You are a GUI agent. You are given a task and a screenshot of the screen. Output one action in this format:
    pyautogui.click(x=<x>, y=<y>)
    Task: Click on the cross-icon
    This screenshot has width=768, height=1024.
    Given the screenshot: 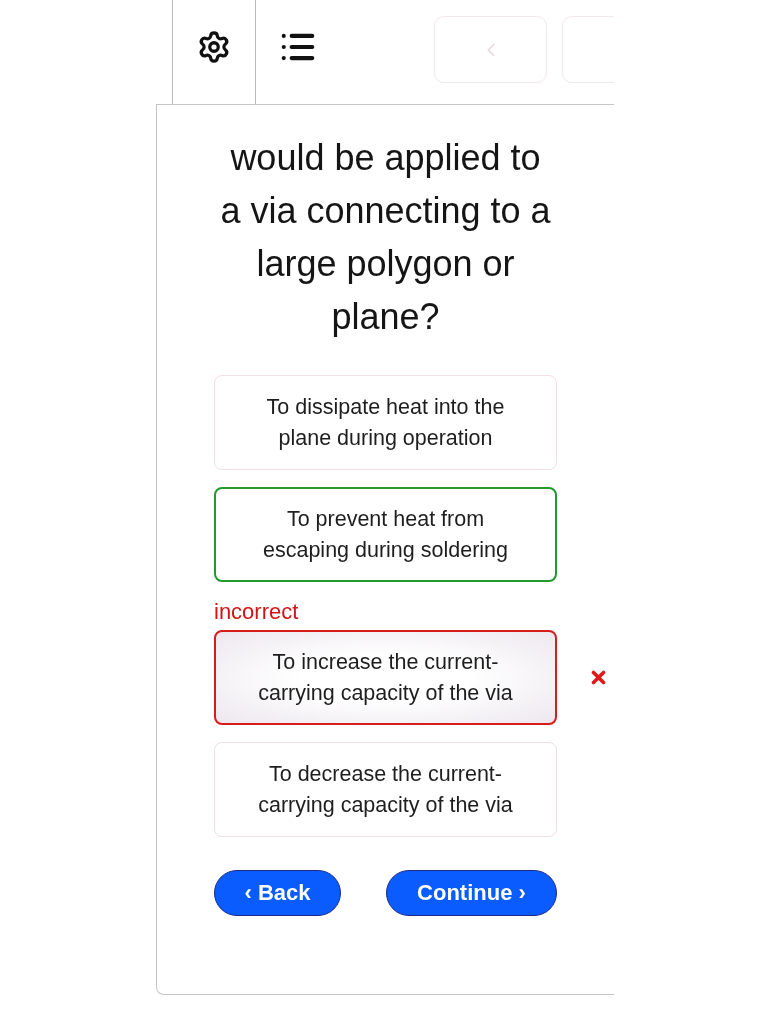 What is the action you would take?
    pyautogui.click(x=598, y=677)
    